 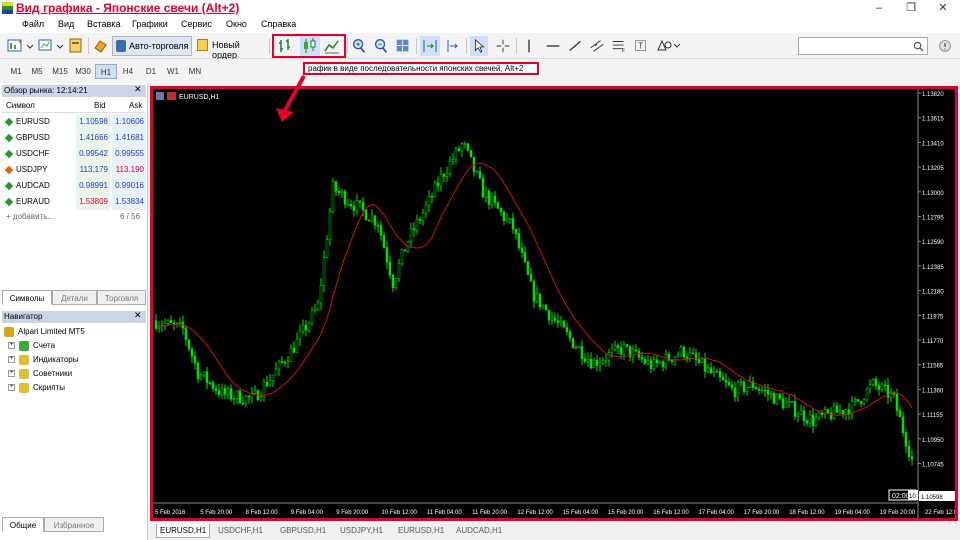 What do you see at coordinates (359, 46) in the screenshot?
I see `zoom-in-icon` at bounding box center [359, 46].